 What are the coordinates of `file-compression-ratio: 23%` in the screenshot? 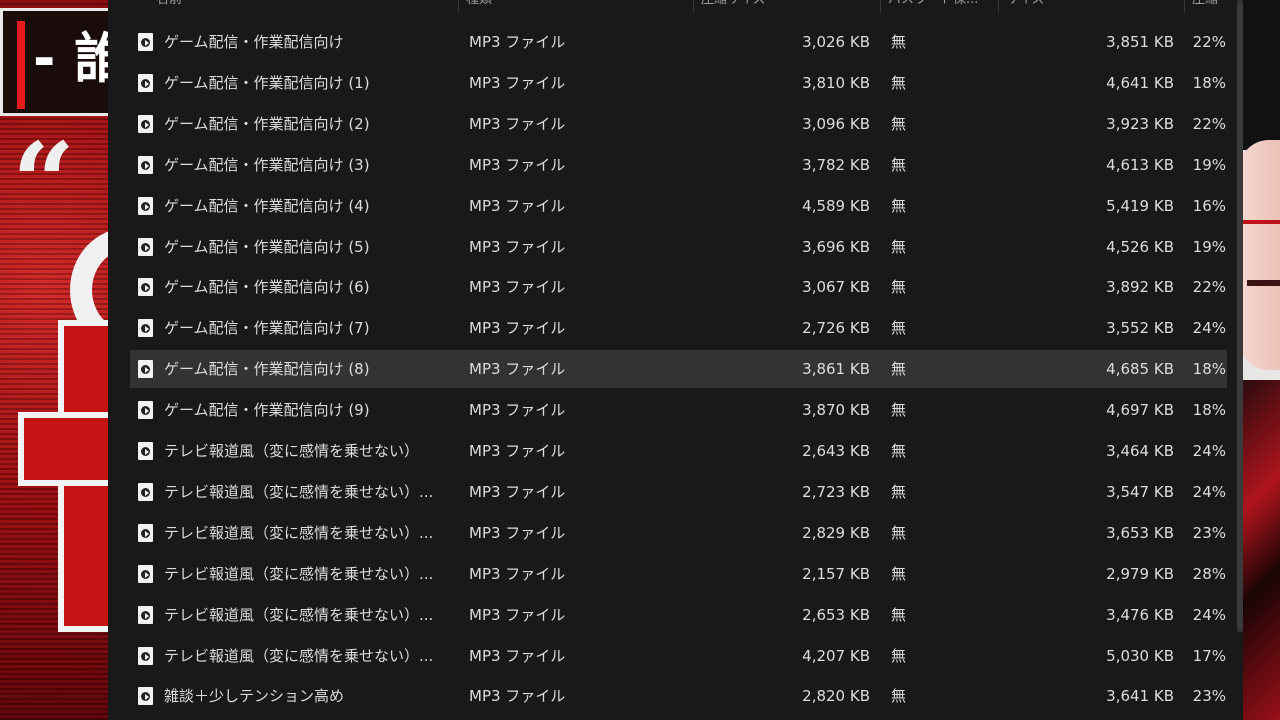 It's located at (1209, 696).